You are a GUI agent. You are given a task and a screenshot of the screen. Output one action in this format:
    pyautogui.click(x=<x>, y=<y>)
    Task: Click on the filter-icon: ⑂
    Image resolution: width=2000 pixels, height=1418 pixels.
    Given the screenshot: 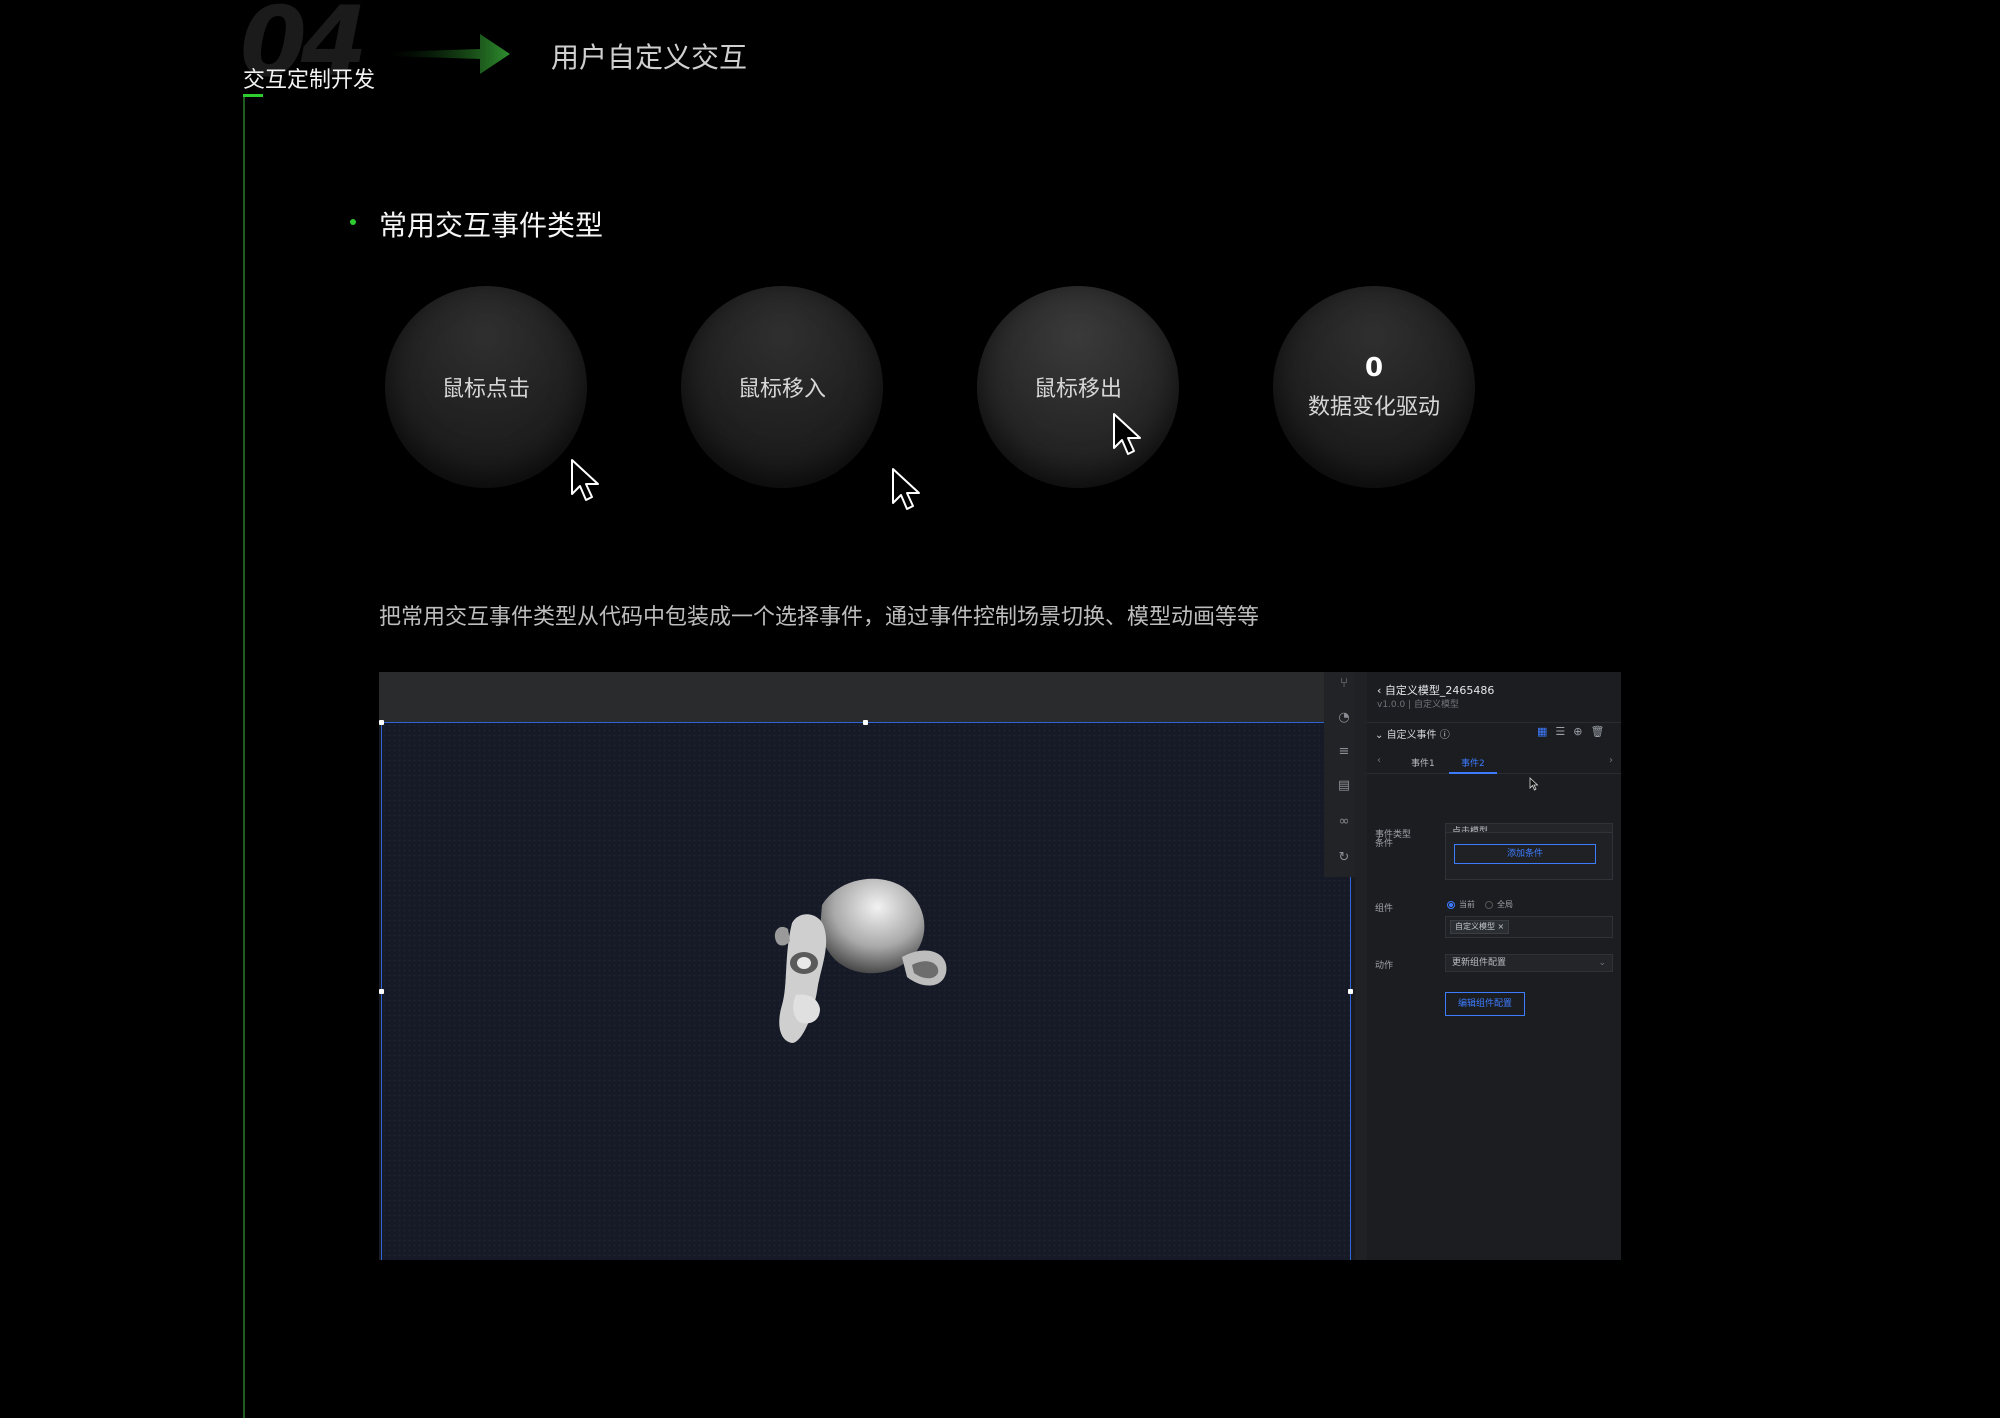 What is the action you would take?
    pyautogui.click(x=1344, y=684)
    